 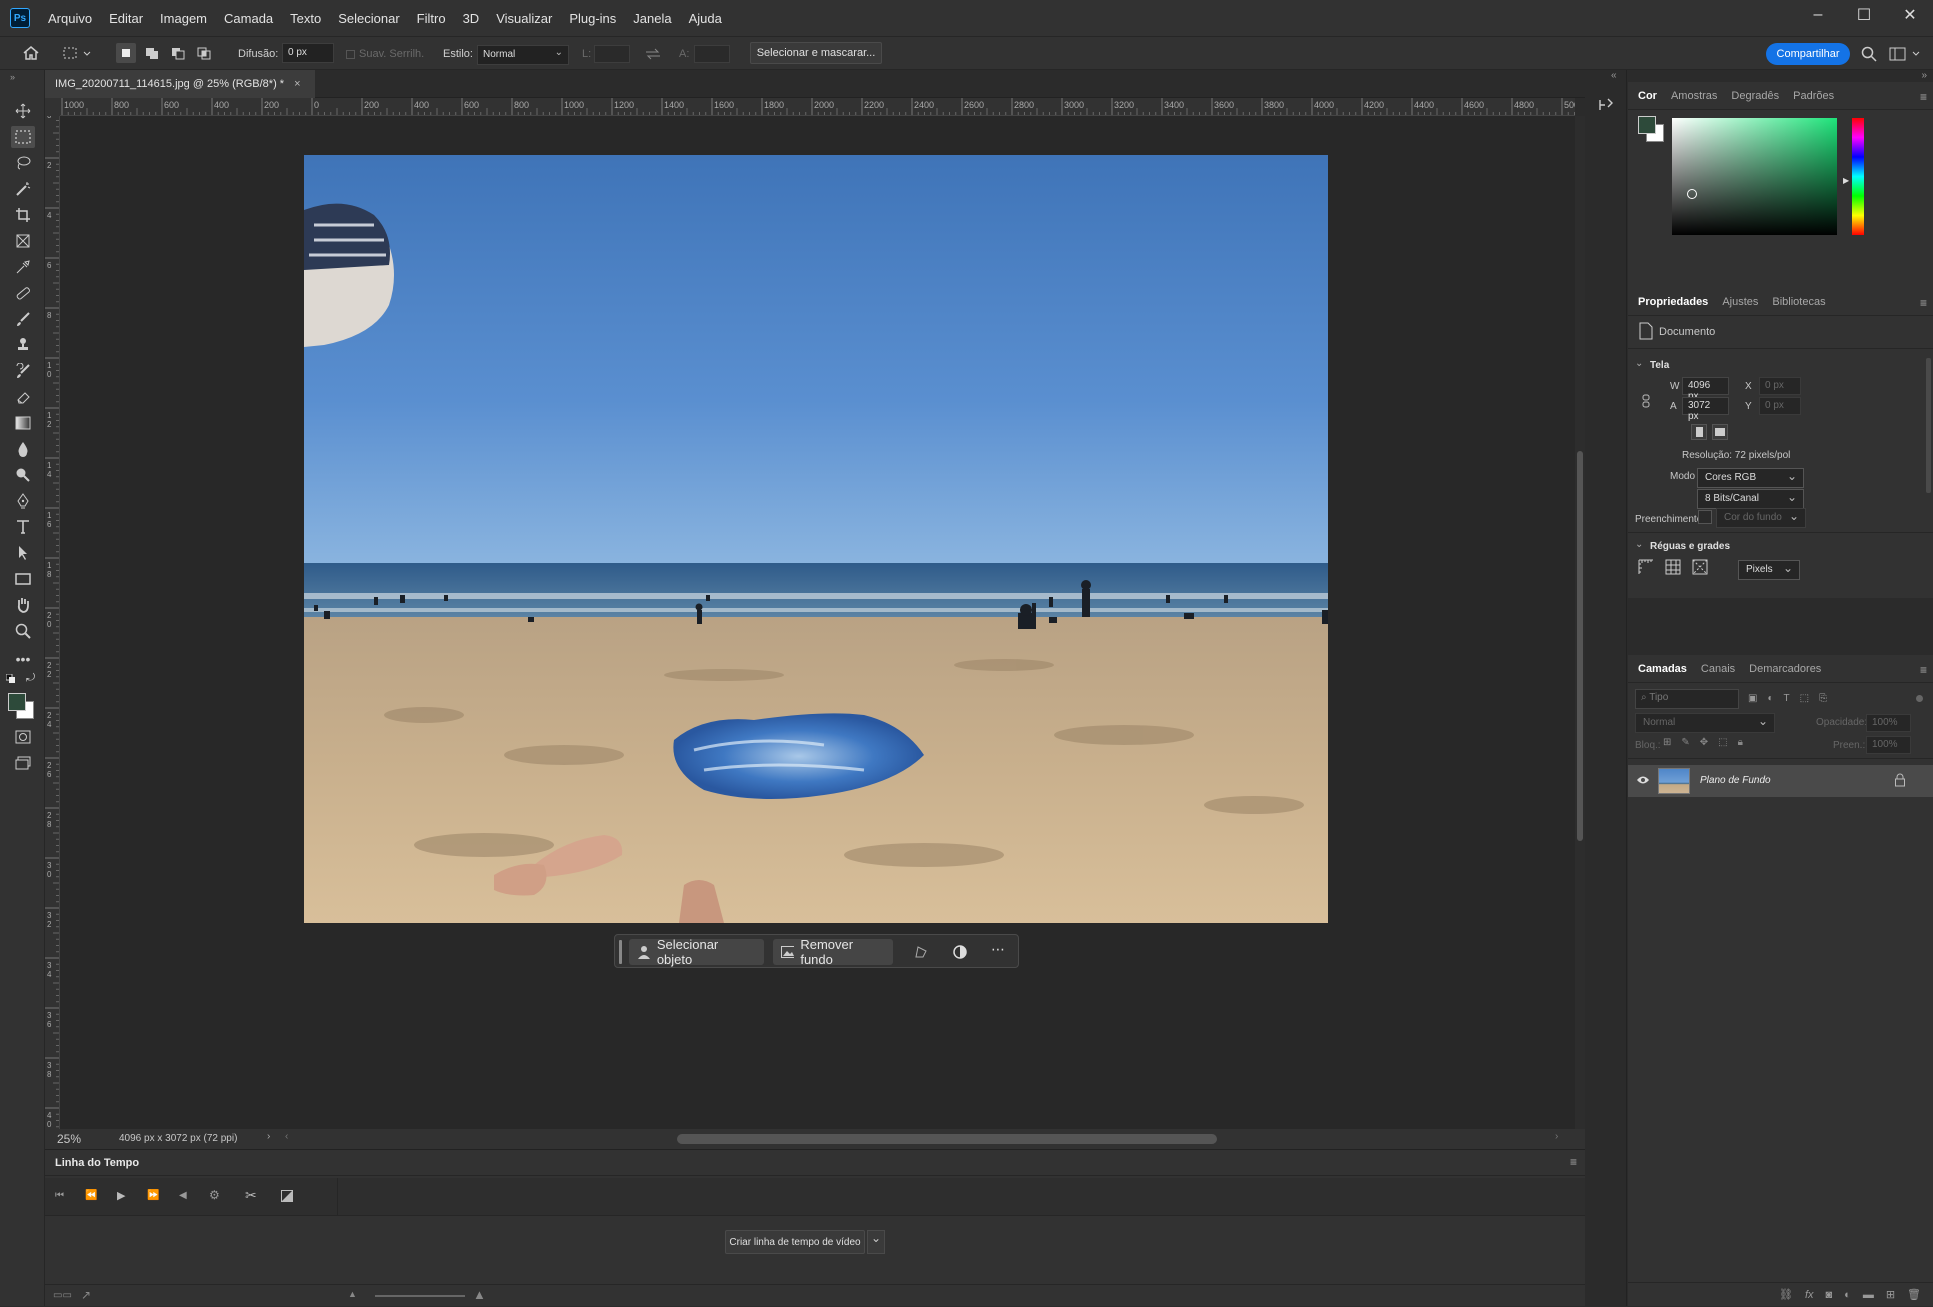 I want to click on foreground-color-swatch, so click(x=17, y=702).